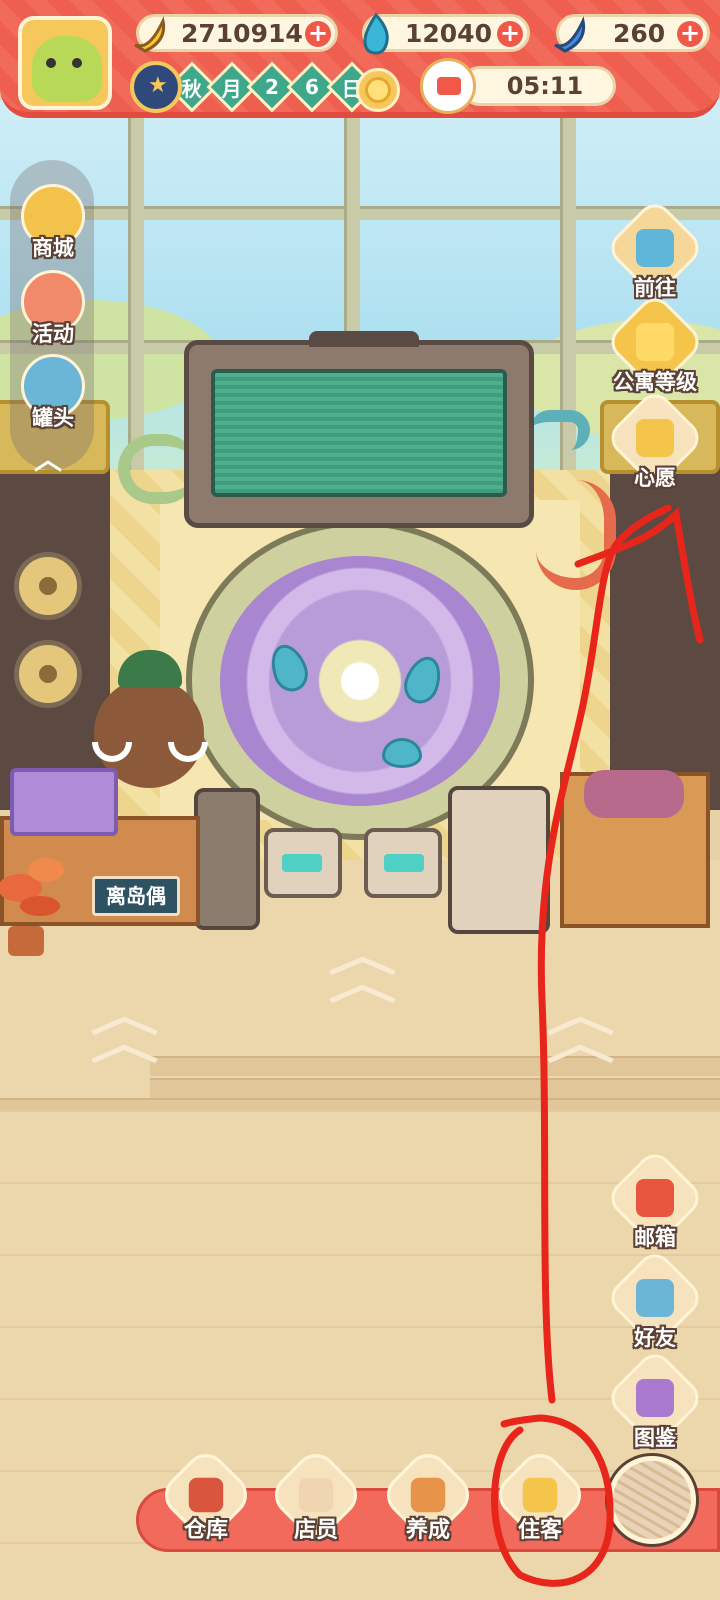 The image size is (720, 1600). Describe the element at coordinates (53, 223) in the screenshot. I see `menu-shop: 商城` at that location.